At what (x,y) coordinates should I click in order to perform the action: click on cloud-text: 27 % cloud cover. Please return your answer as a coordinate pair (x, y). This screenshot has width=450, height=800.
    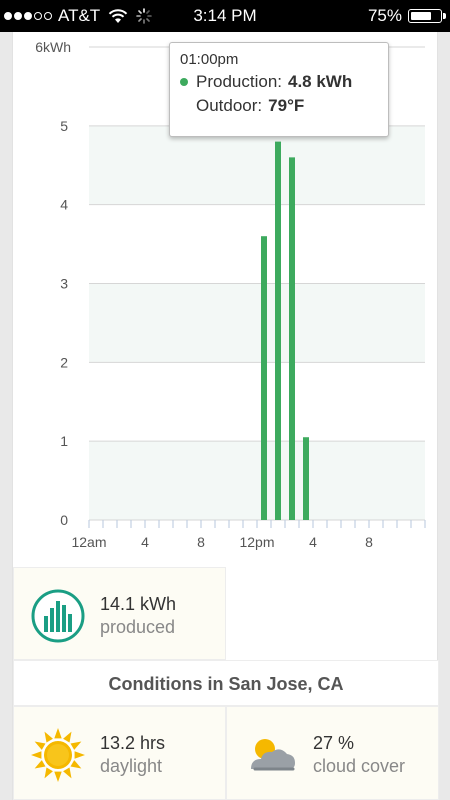
    Looking at the image, I should click on (359, 755).